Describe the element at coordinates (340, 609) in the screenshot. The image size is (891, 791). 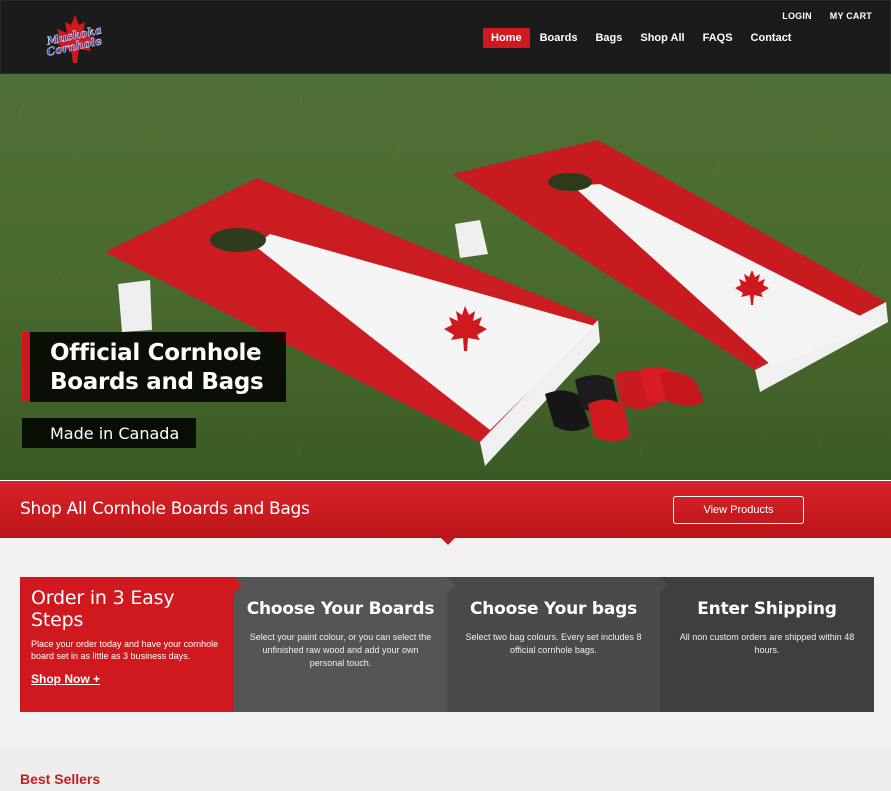
I see `step-title: Choose Your Boards` at that location.